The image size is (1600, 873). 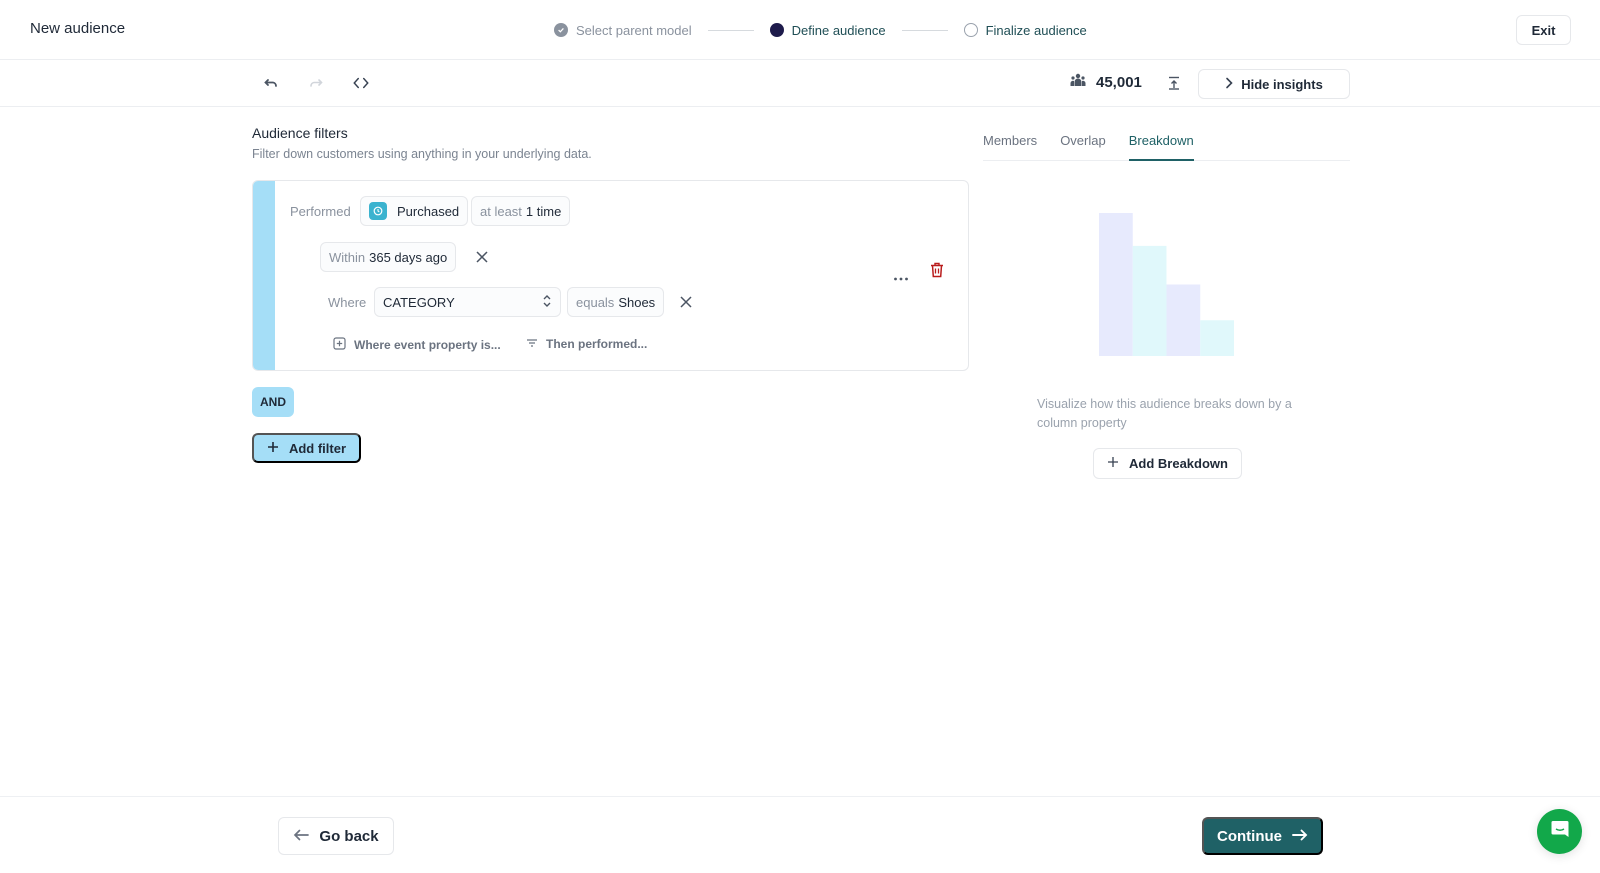 I want to click on frequency-select: at least 1 time, so click(x=521, y=211).